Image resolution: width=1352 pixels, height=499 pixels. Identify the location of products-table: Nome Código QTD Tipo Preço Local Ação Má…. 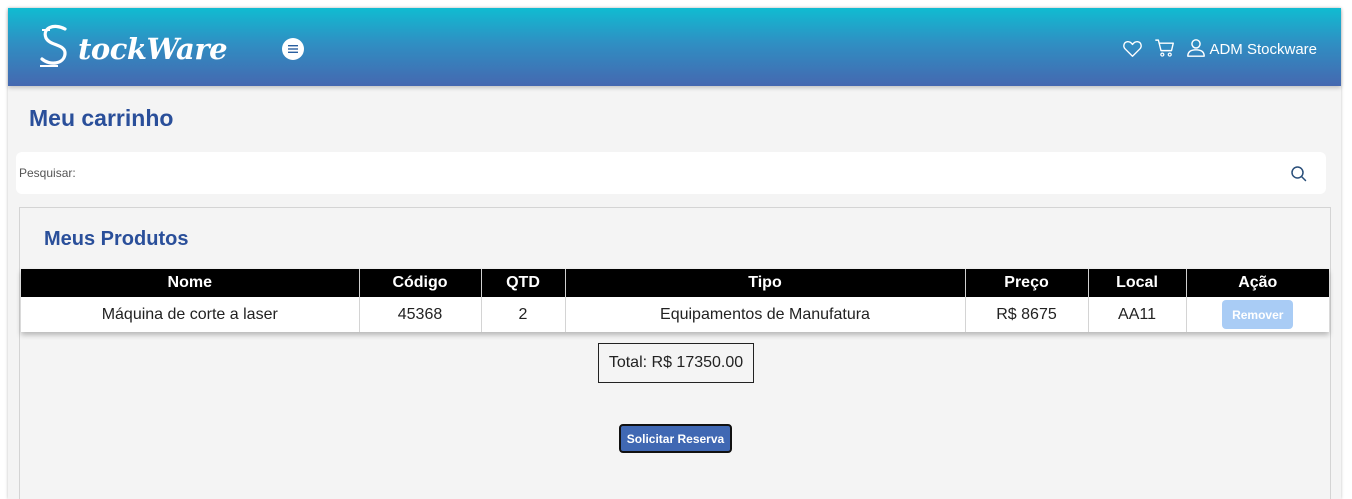
(675, 300).